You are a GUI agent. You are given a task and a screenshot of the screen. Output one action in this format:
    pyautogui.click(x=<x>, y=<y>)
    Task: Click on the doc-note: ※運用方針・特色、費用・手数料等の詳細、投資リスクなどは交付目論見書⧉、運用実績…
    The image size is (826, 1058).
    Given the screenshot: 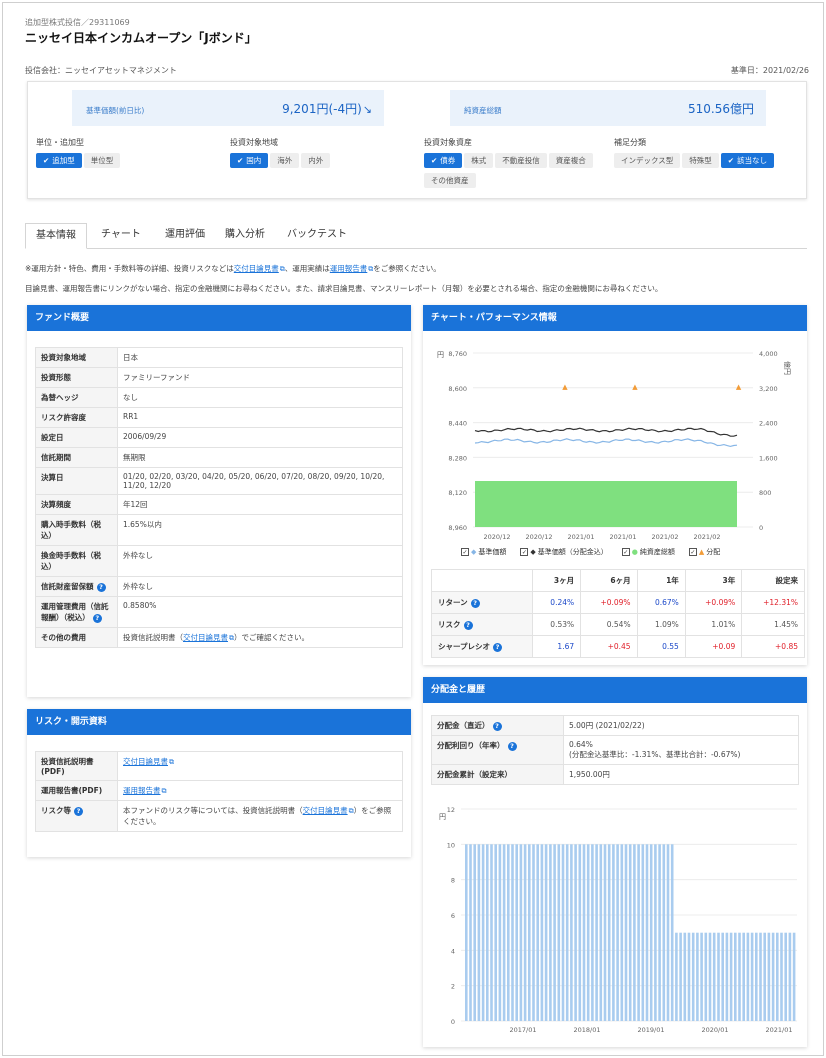 What is the action you would take?
    pyautogui.click(x=233, y=268)
    